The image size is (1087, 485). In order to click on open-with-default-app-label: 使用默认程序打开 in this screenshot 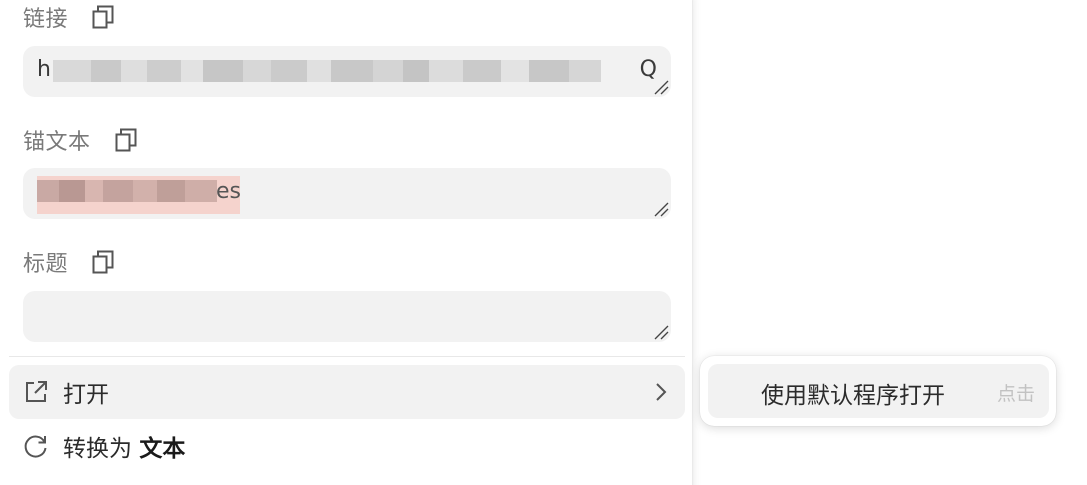, I will do `click(853, 396)`.